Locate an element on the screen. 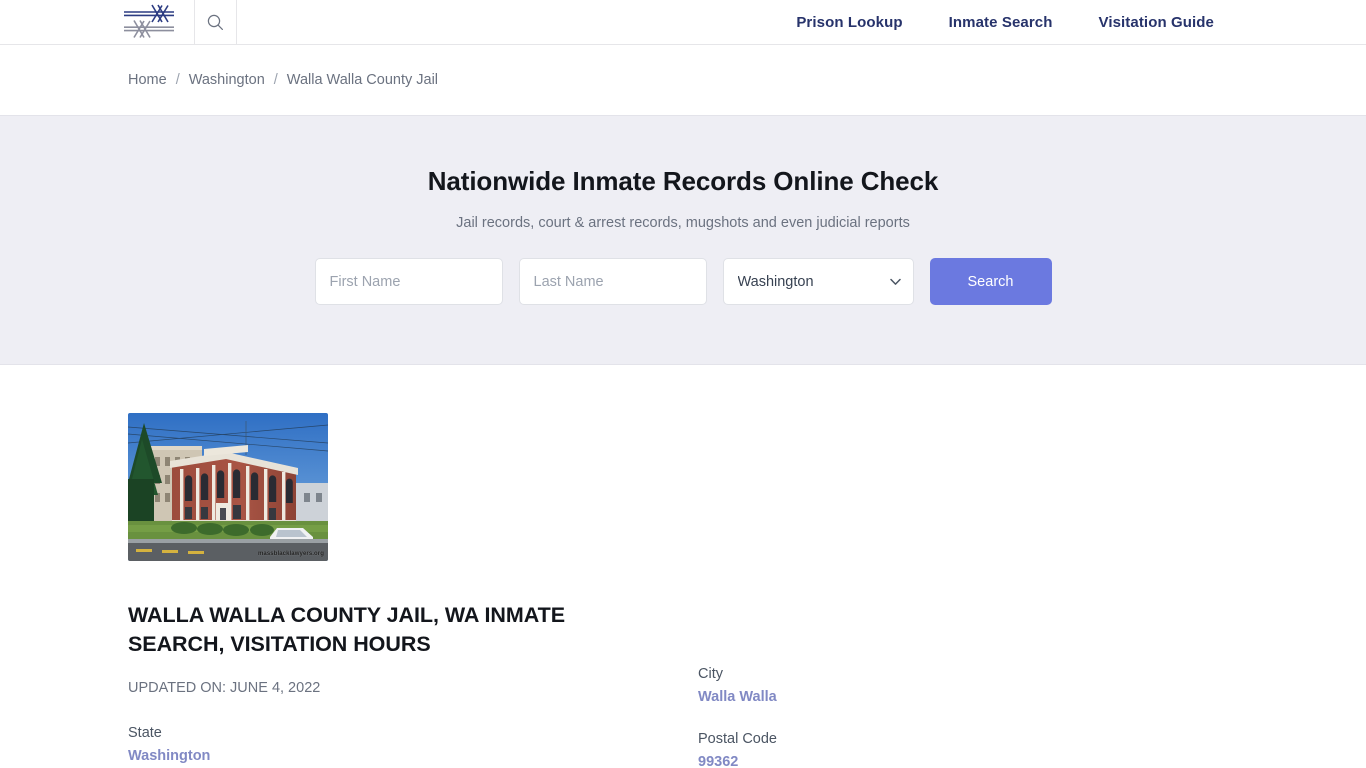  fact-label-postal-code: Postal Code is located at coordinates (737, 739).